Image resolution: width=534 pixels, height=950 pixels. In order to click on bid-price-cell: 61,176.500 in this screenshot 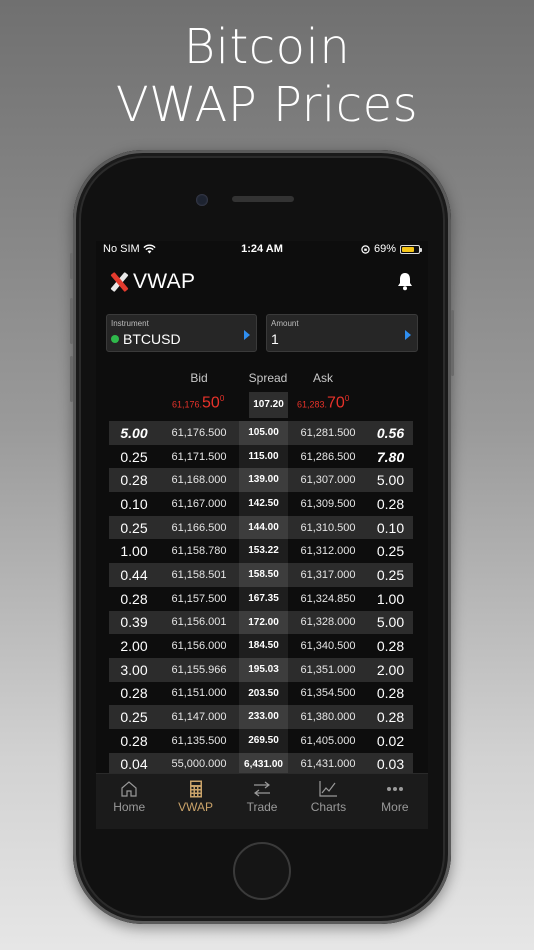, I will do `click(199, 432)`.